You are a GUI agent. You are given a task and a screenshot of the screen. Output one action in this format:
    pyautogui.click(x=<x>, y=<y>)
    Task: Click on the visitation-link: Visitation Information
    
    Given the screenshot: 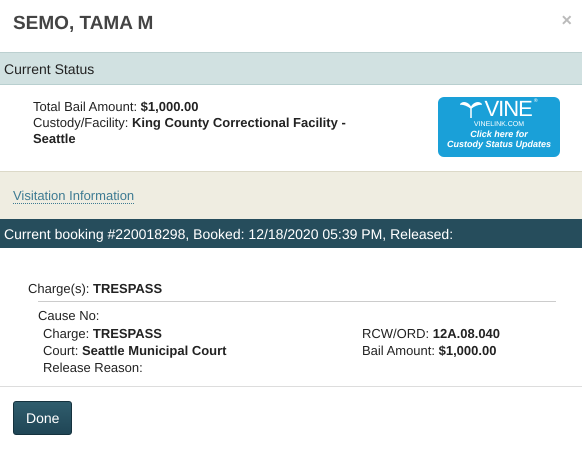 What is the action you would take?
    pyautogui.click(x=73, y=196)
    